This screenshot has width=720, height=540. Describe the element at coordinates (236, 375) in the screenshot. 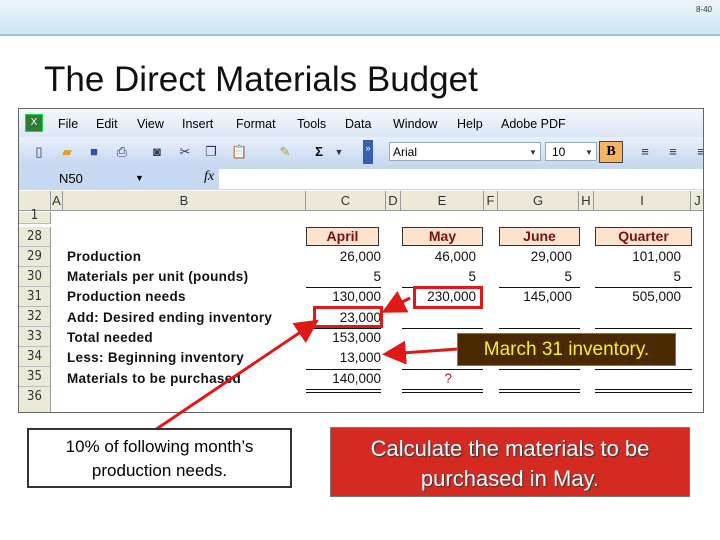

I see `arrow-ending-inventory` at that location.